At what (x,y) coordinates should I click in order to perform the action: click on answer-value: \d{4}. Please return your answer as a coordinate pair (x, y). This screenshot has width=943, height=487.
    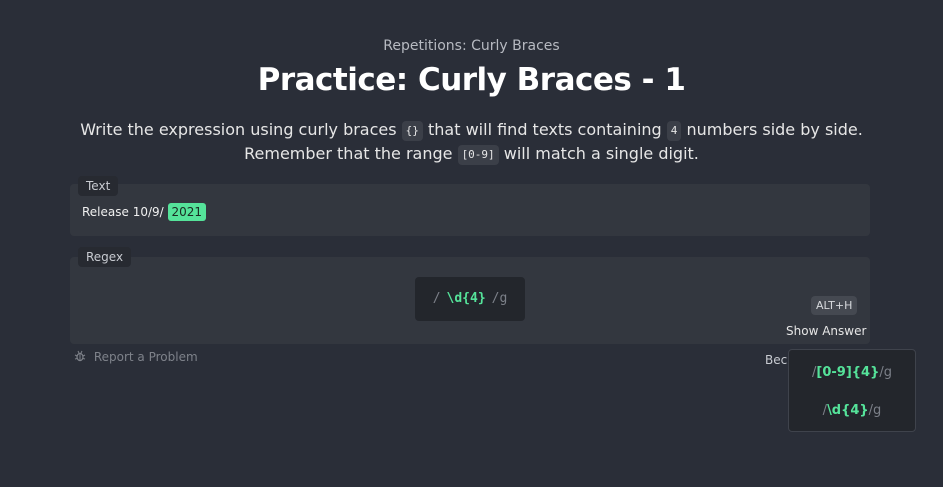
    Looking at the image, I should click on (848, 410).